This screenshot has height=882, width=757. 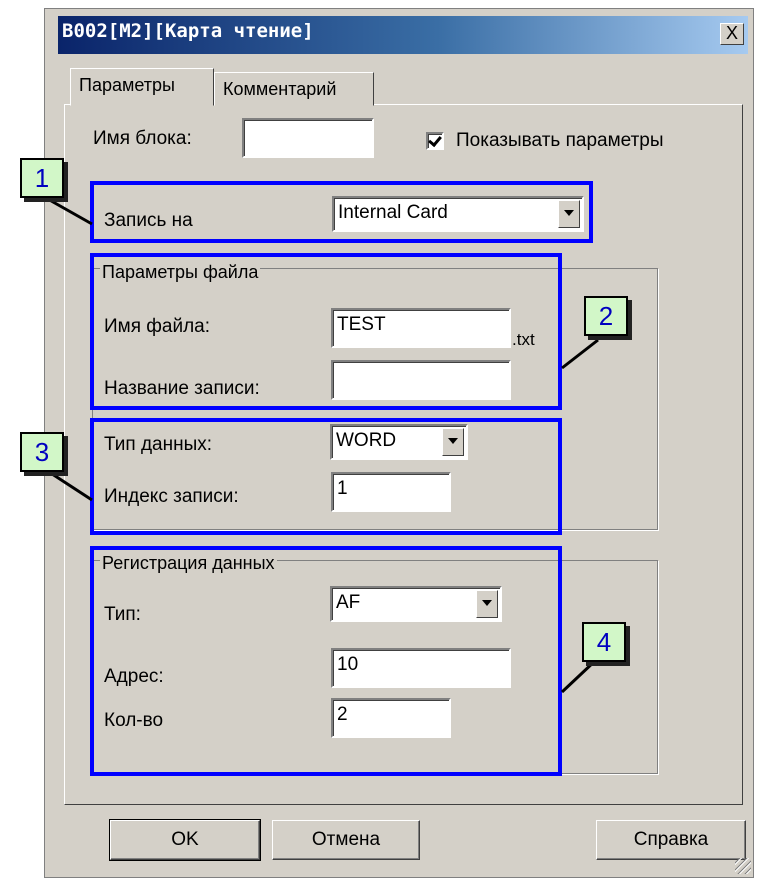 What do you see at coordinates (743, 866) in the screenshot?
I see `resize-grip-icon` at bounding box center [743, 866].